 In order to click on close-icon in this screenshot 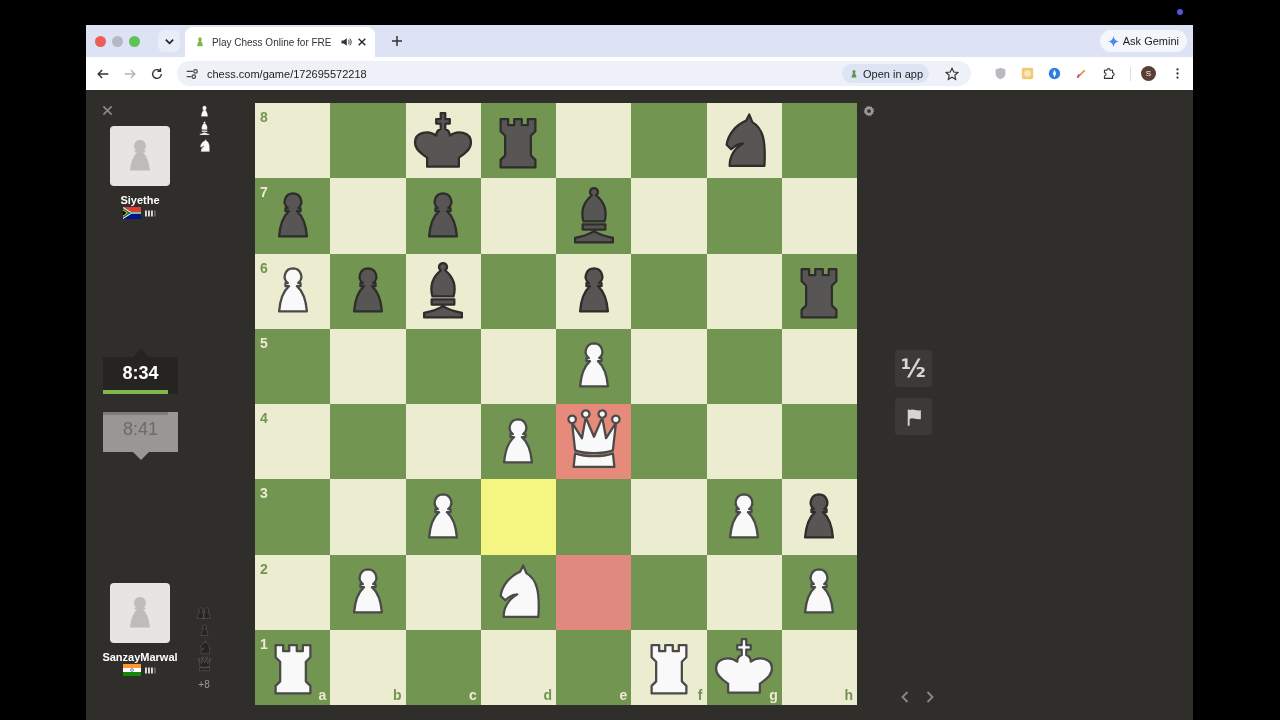, I will do `click(361, 42)`.